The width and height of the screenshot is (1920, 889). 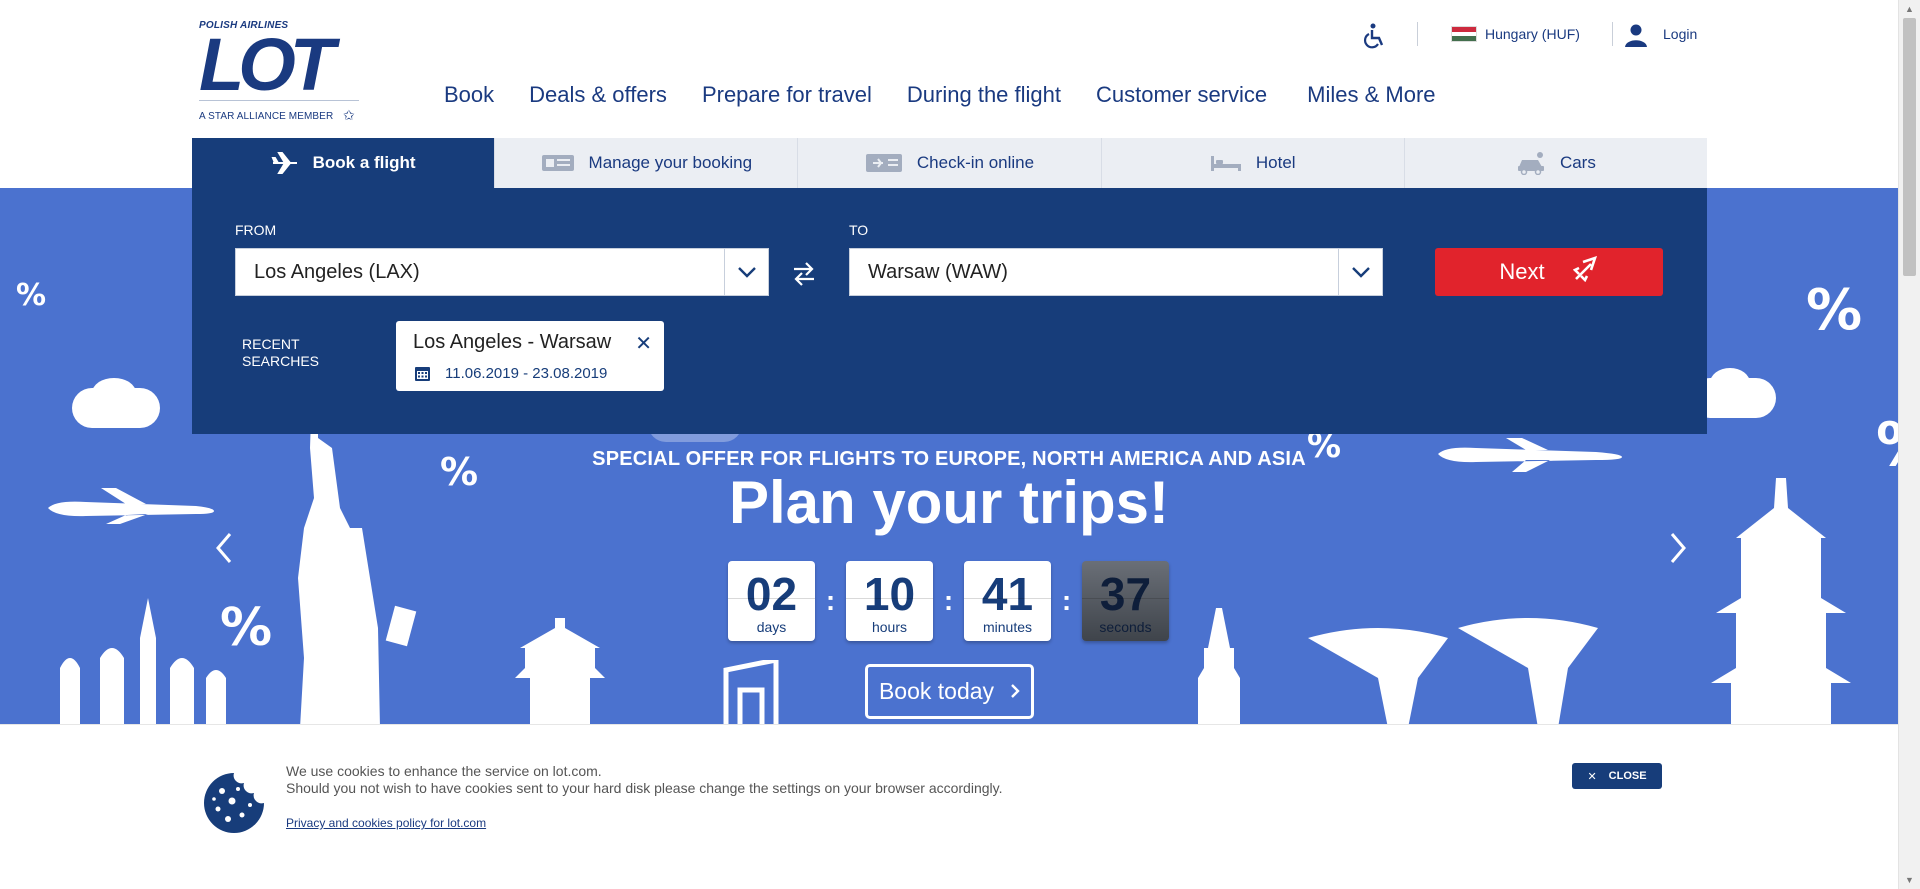 What do you see at coordinates (1371, 97) in the screenshot?
I see `nav-miles-more: Miles & More` at bounding box center [1371, 97].